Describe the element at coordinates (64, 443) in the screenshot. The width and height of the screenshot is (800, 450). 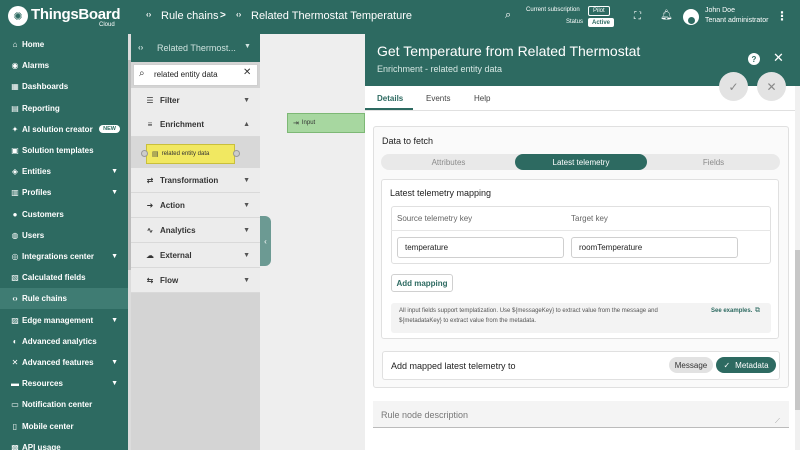
I see `sidebar-item-api-usage: ▩ API usage` at that location.